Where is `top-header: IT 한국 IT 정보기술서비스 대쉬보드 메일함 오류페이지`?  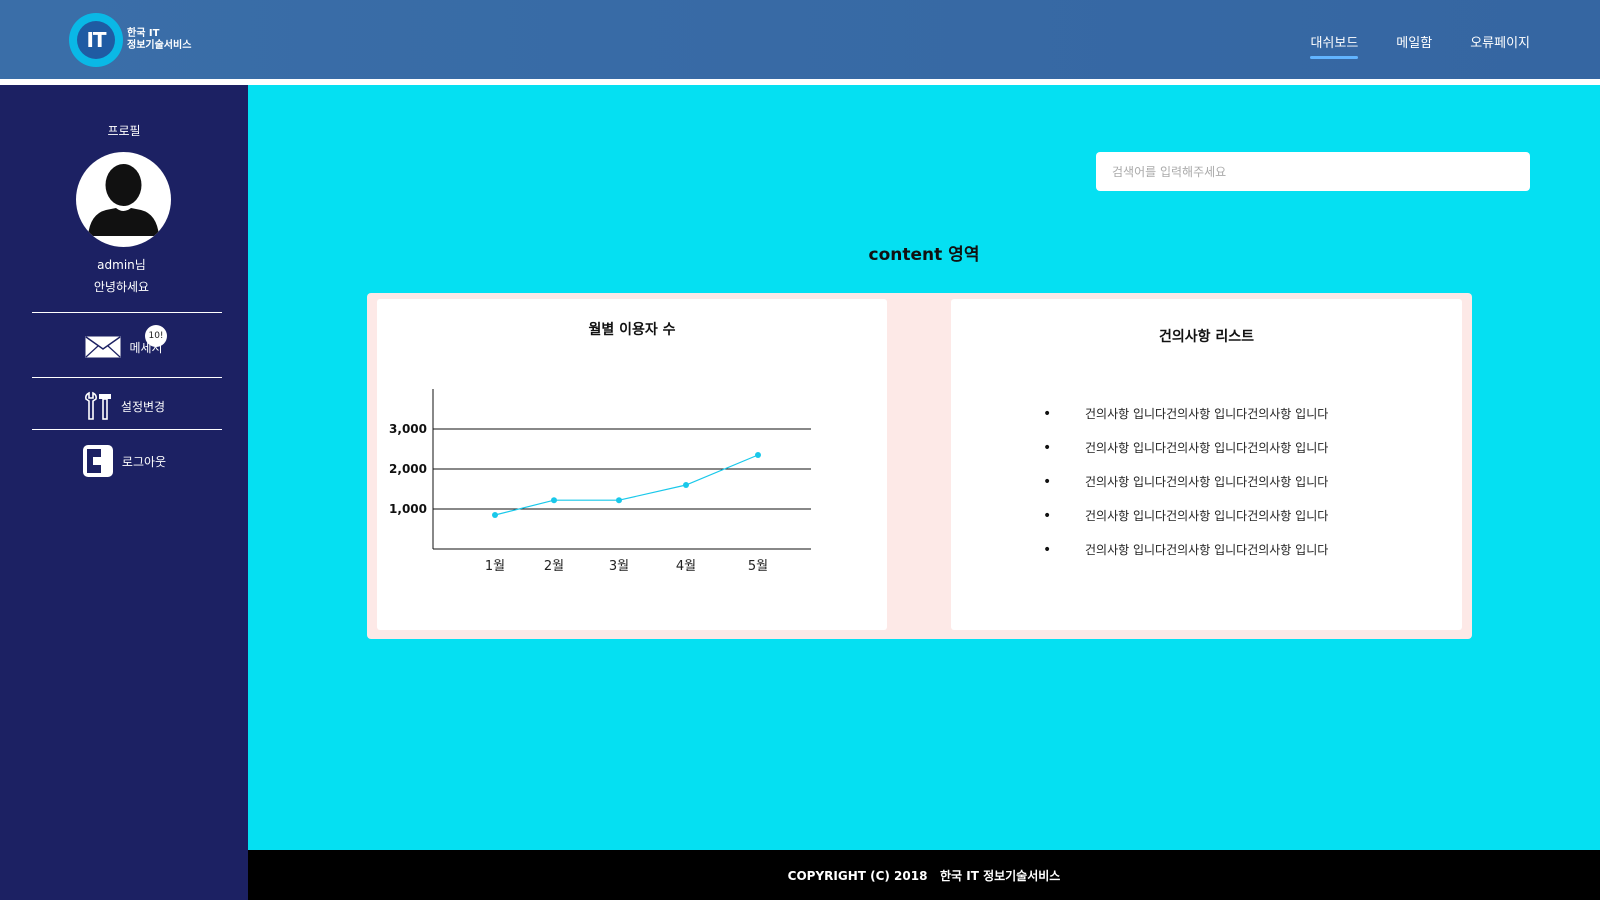
top-header: IT 한국 IT 정보기술서비스 대쉬보드 메일함 오류페이지 is located at coordinates (800, 39).